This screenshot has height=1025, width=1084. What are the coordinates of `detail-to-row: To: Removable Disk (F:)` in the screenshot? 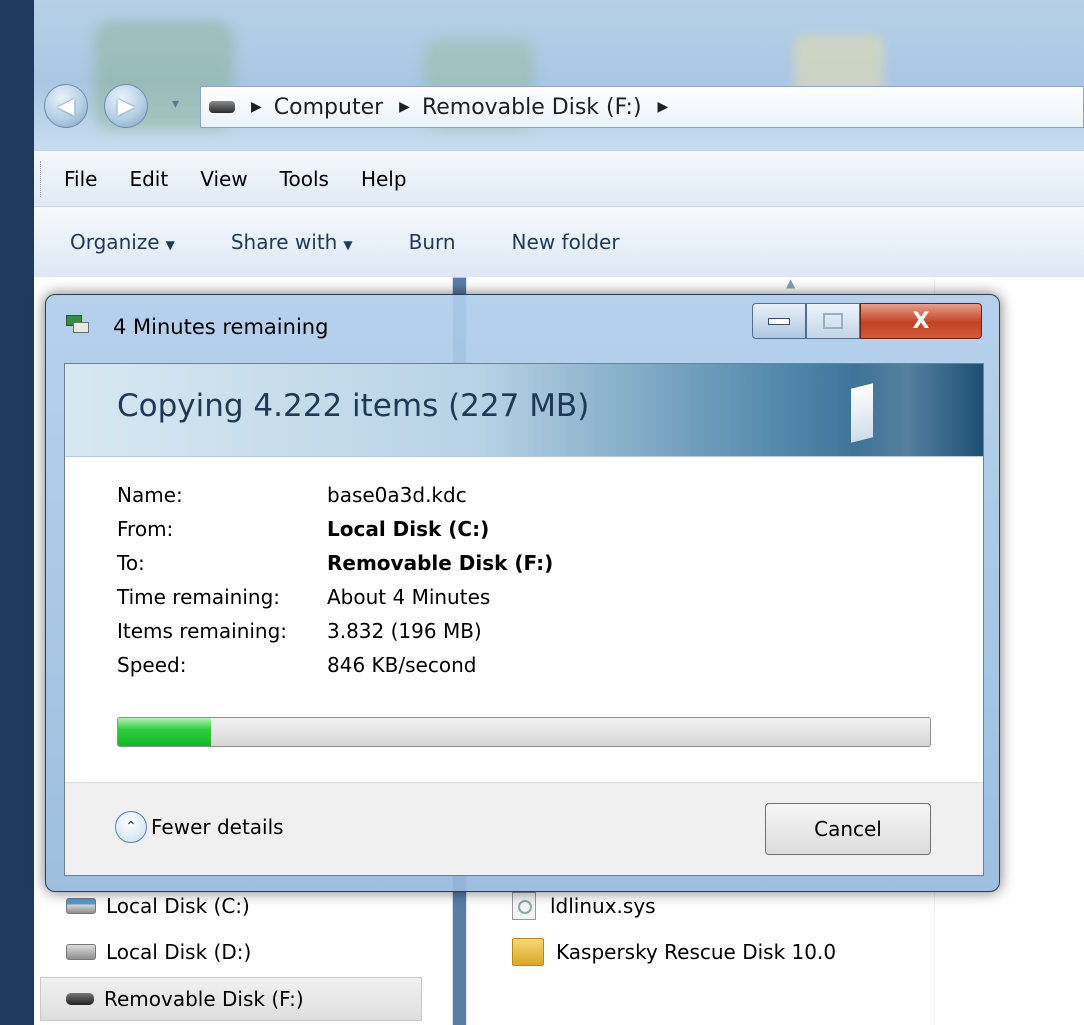 It's located at (335, 563).